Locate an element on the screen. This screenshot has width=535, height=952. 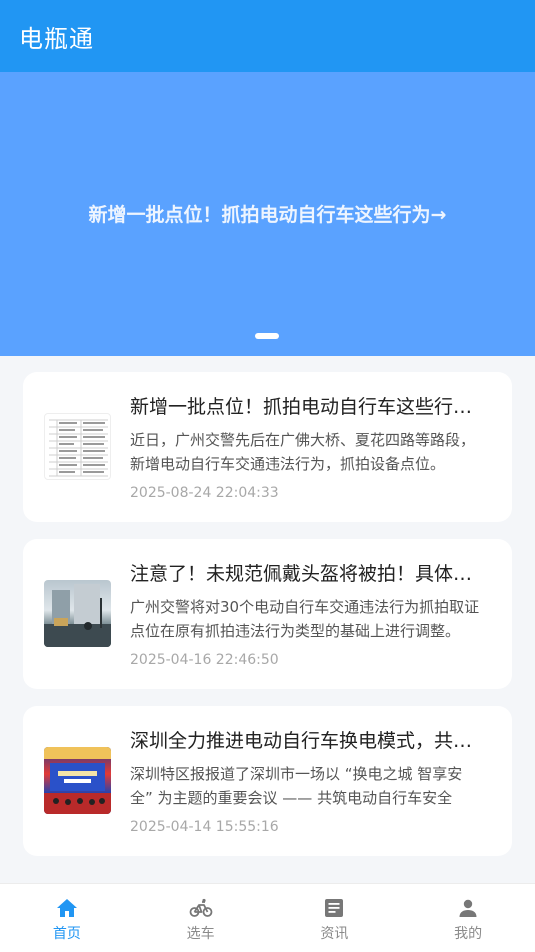
news-time: 2025-04-16 22:46:50 is located at coordinates (204, 660).